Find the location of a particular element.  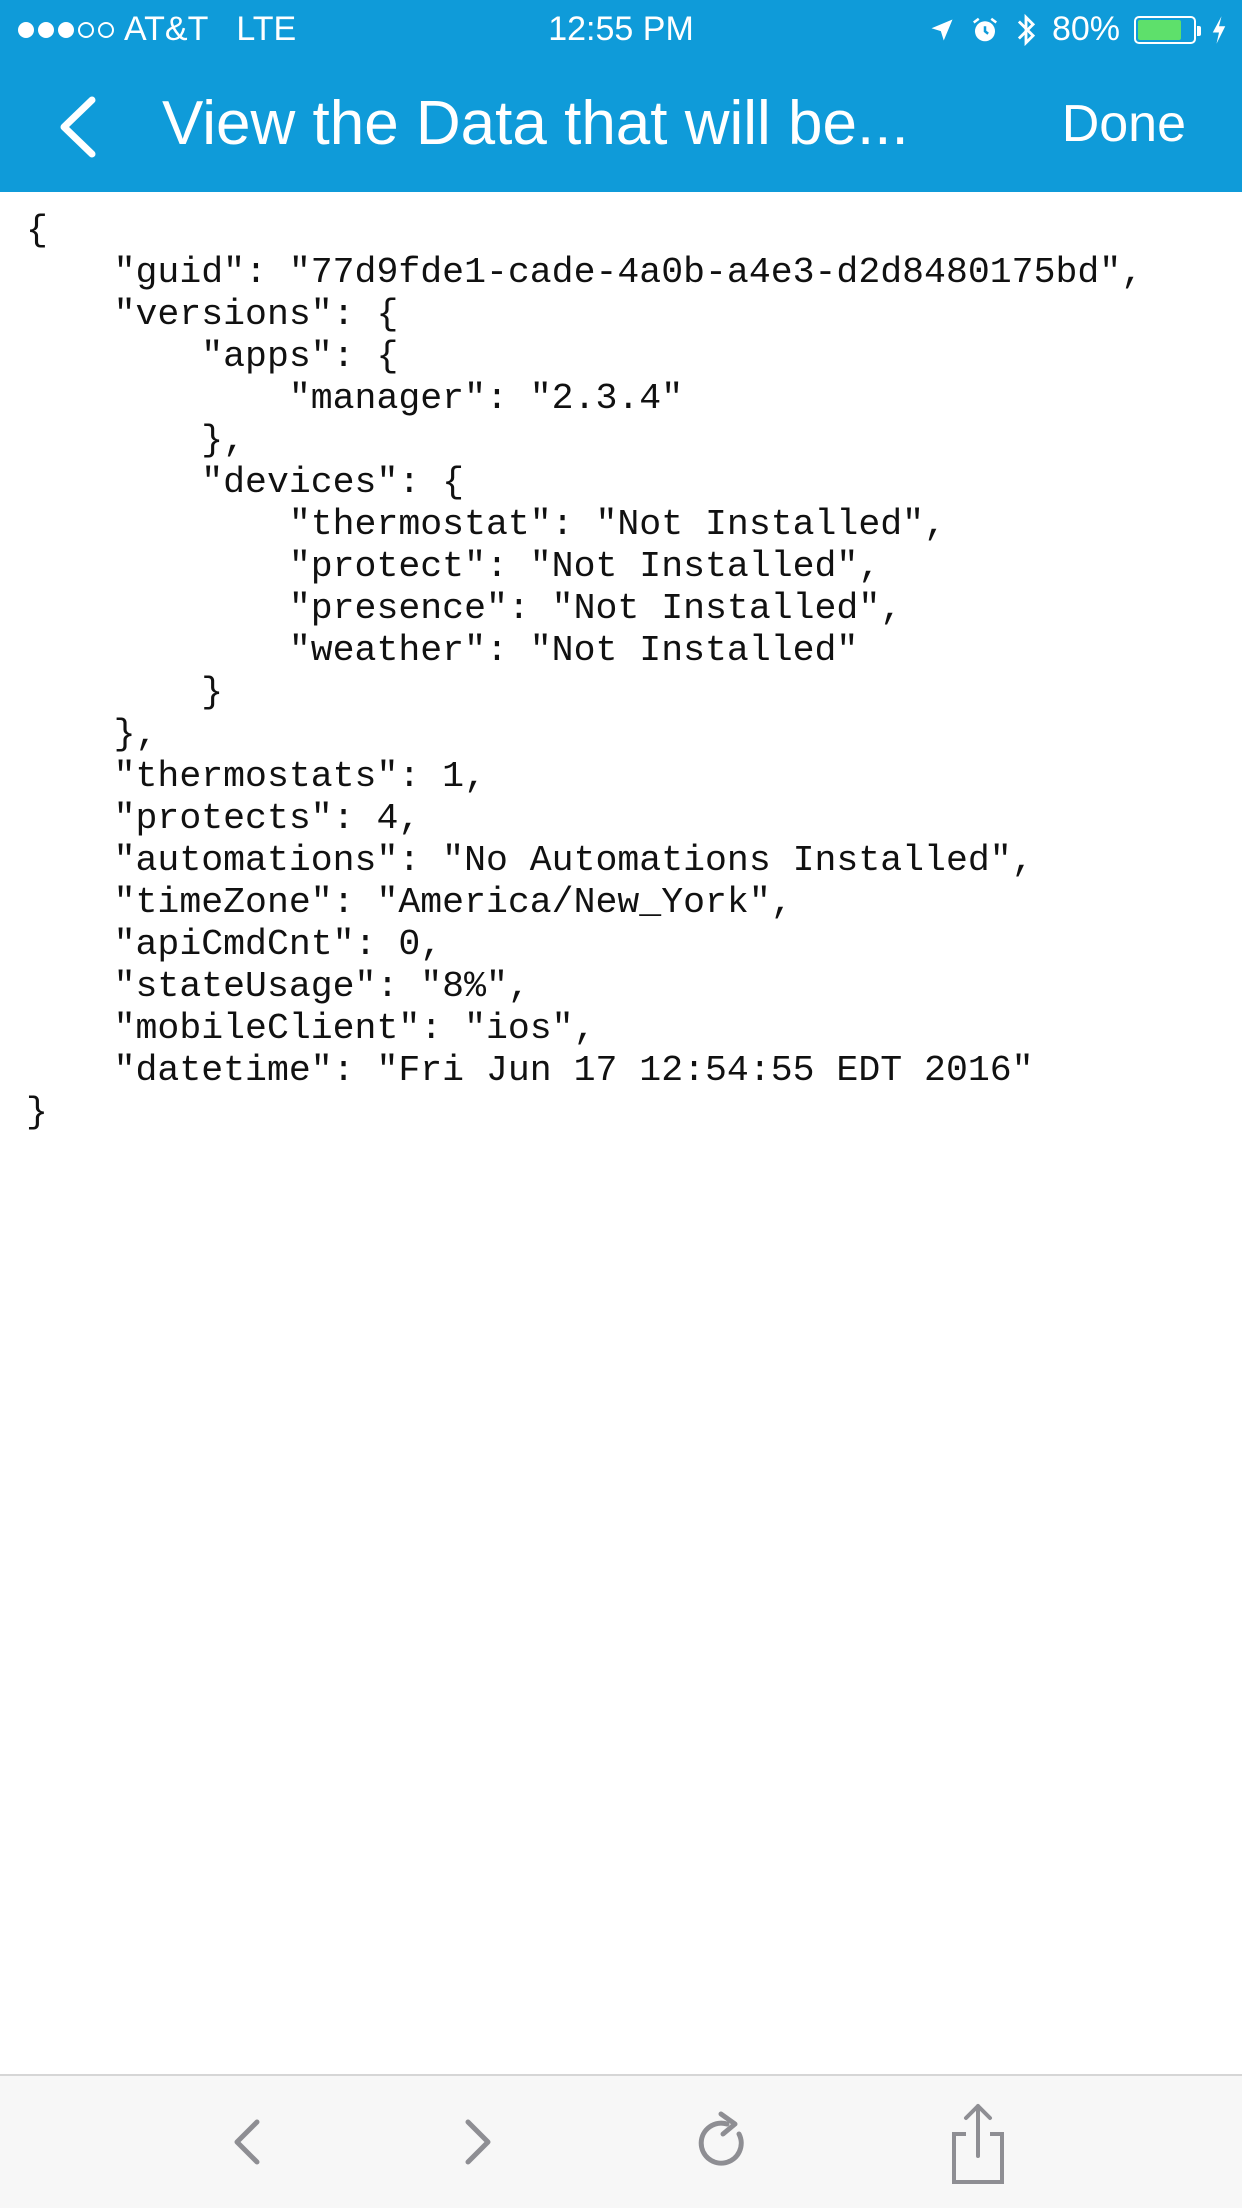

toolbar-forward-button is located at coordinates (478, 2142).